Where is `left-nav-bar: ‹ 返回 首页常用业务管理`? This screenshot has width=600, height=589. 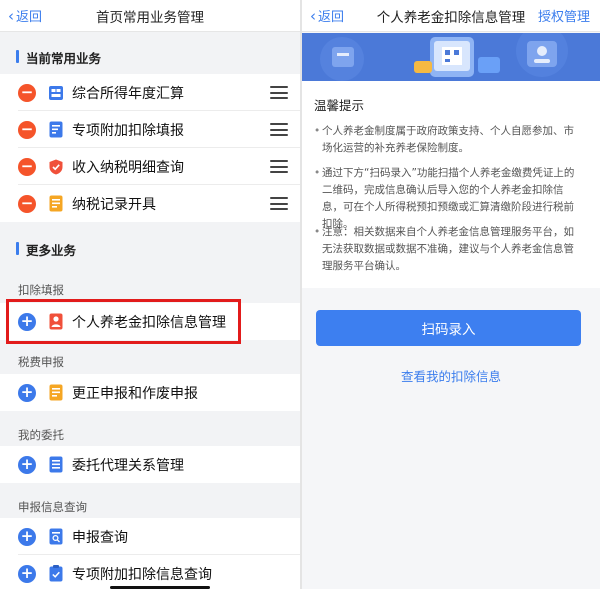
left-nav-bar: ‹ 返回 首页常用业务管理 is located at coordinates (150, 16).